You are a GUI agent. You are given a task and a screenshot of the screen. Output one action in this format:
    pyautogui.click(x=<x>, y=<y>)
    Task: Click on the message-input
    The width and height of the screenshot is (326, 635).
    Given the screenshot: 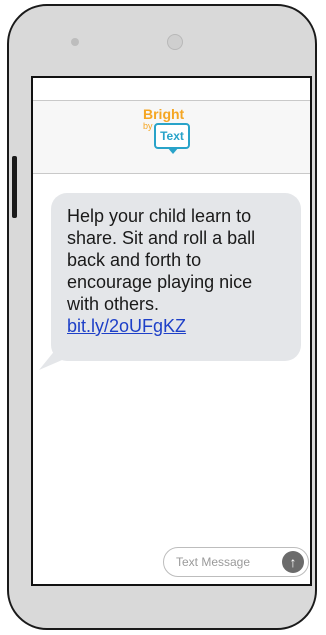 What is the action you would take?
    pyautogui.click(x=224, y=562)
    